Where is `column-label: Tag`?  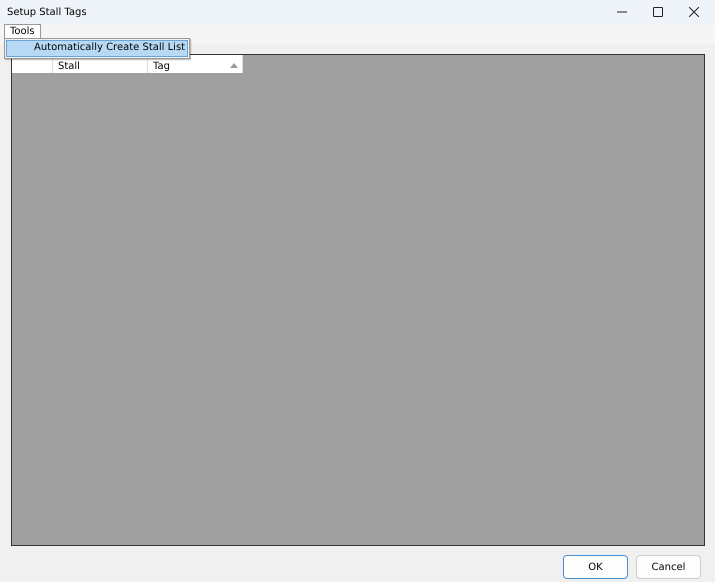 column-label: Tag is located at coordinates (161, 66).